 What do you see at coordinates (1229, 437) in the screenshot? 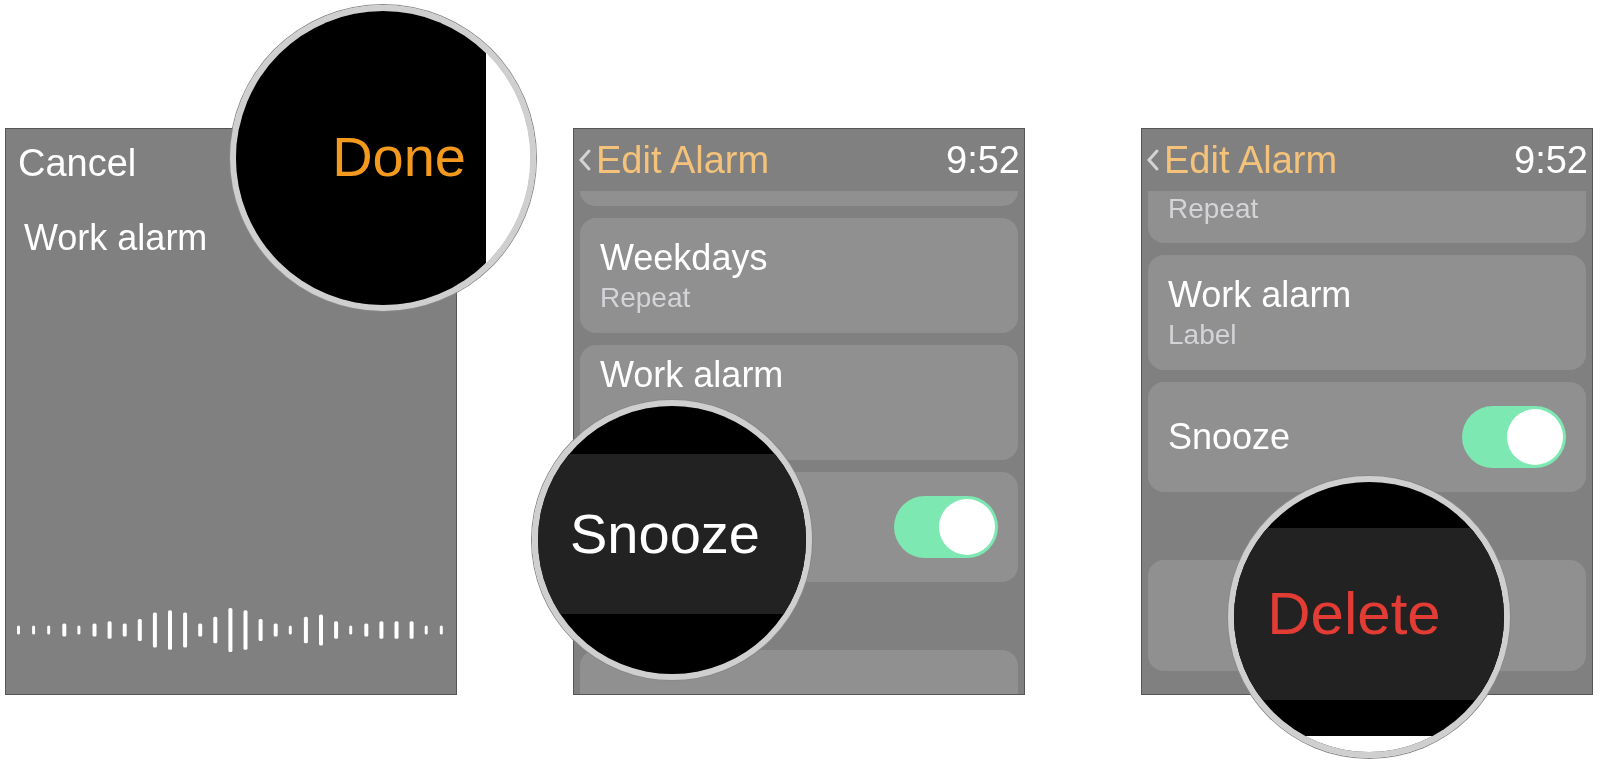
I see `row-title: Snooze` at bounding box center [1229, 437].